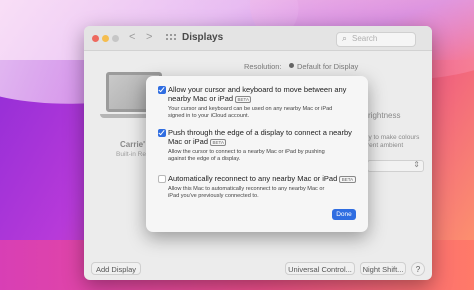  What do you see at coordinates (263, 66) in the screenshot?
I see `resolution-label: Resolution:` at bounding box center [263, 66].